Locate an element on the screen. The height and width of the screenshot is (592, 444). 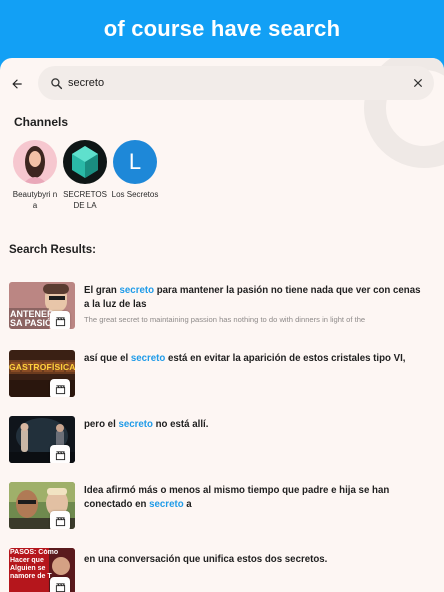
search-results-heading: Search Results: is located at coordinates (52, 250).